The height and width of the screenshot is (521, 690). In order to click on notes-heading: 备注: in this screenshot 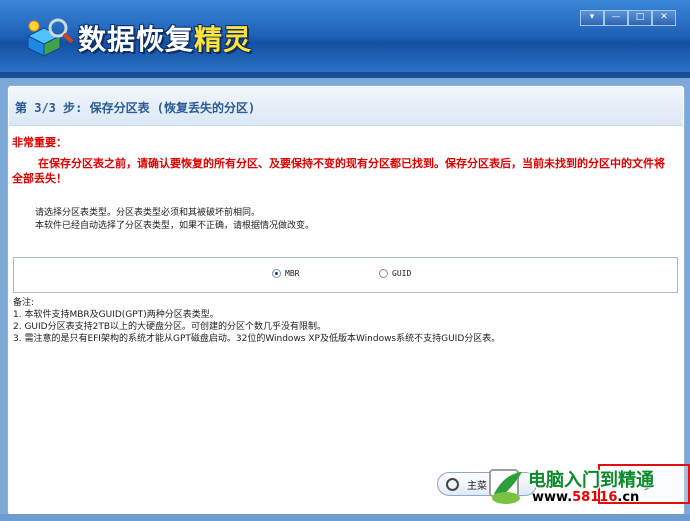, I will do `click(24, 303)`.